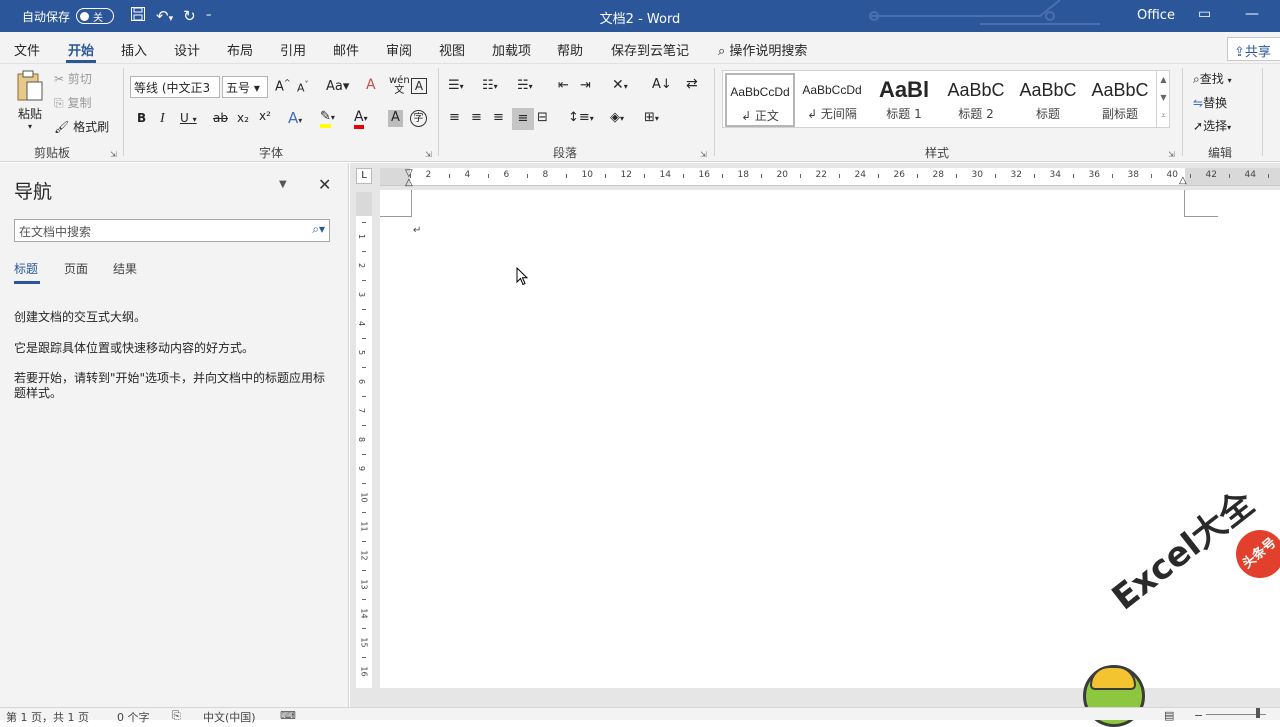 The image size is (1280, 727). What do you see at coordinates (542, 117) in the screenshot?
I see `distributed-icon: ⊟` at bounding box center [542, 117].